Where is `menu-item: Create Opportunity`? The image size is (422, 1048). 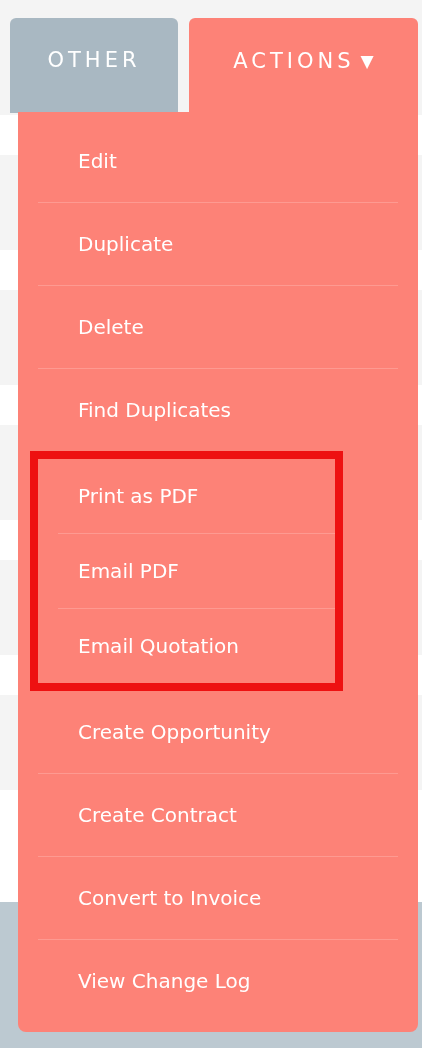 menu-item: Create Opportunity is located at coordinates (218, 732).